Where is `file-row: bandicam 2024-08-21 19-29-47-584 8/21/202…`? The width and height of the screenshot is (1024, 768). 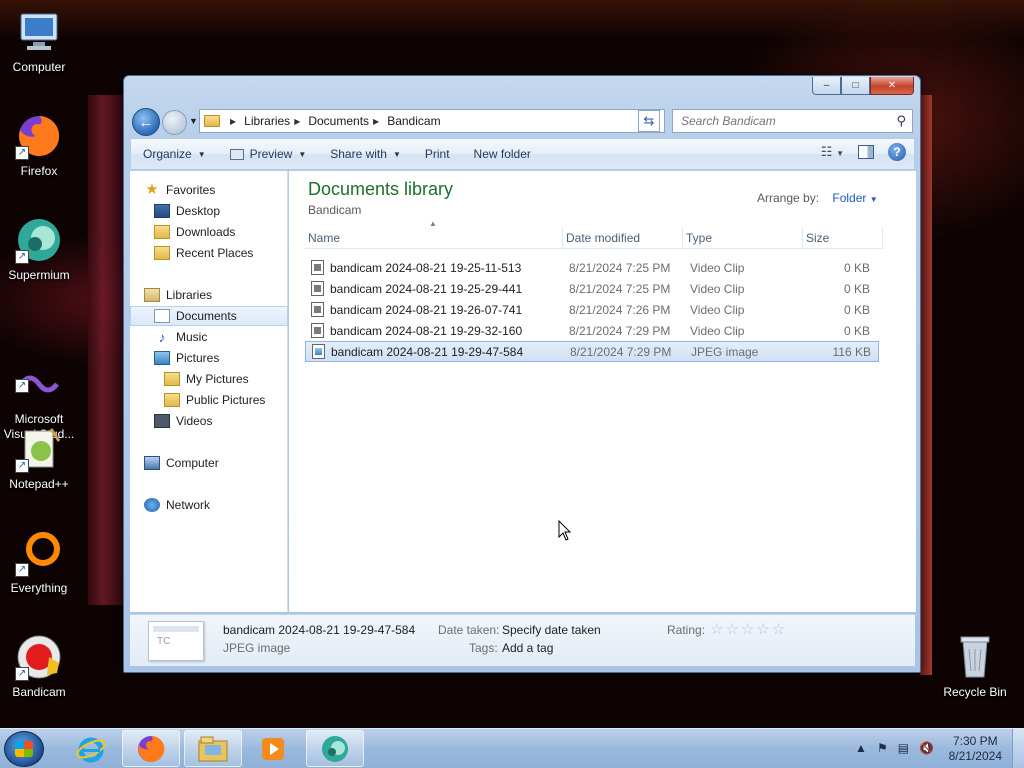 file-row: bandicam 2024-08-21 19-29-47-584 8/21/202… is located at coordinates (592, 351).